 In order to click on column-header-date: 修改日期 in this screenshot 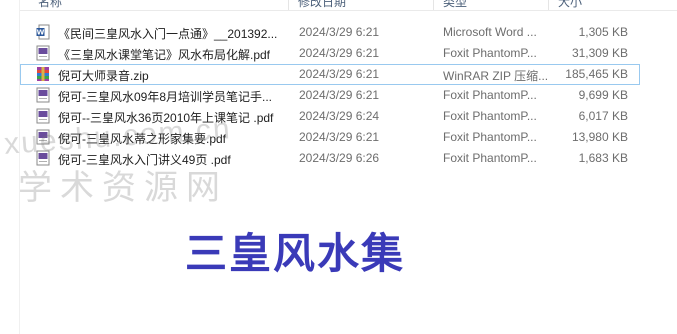, I will do `click(319, 4)`.